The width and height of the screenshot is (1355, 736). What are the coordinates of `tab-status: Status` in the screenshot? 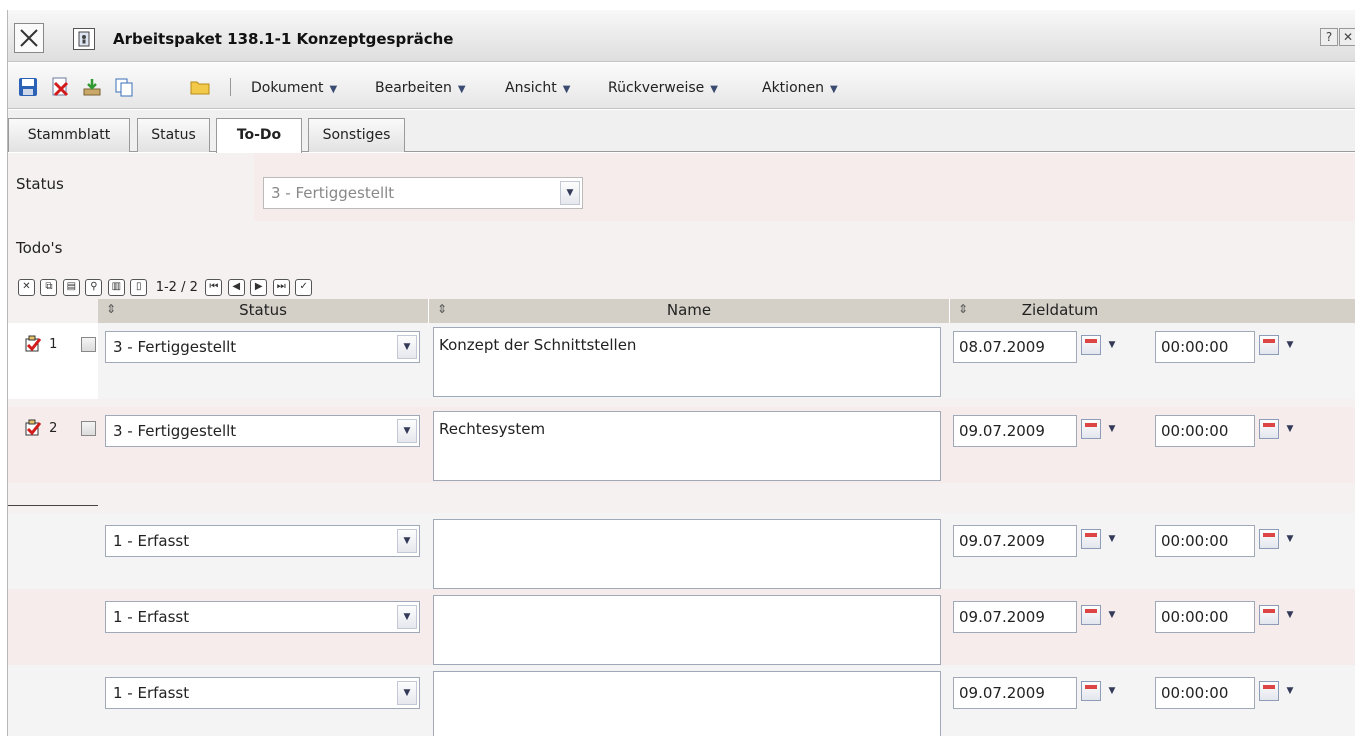 It's located at (173, 135).